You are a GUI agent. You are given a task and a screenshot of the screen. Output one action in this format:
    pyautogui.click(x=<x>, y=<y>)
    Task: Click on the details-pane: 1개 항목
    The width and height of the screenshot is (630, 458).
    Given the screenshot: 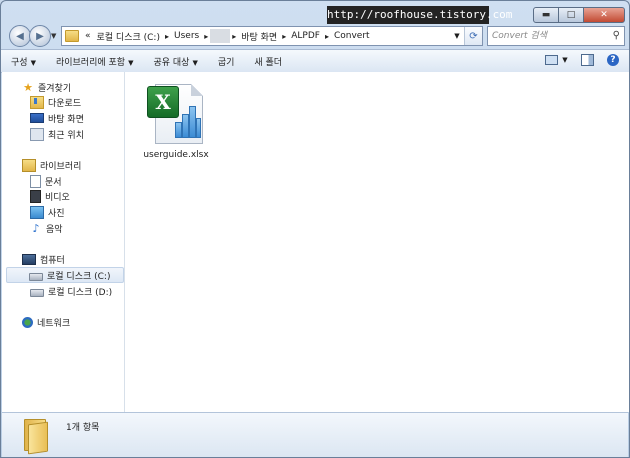 What is the action you would take?
    pyautogui.click(x=315, y=434)
    